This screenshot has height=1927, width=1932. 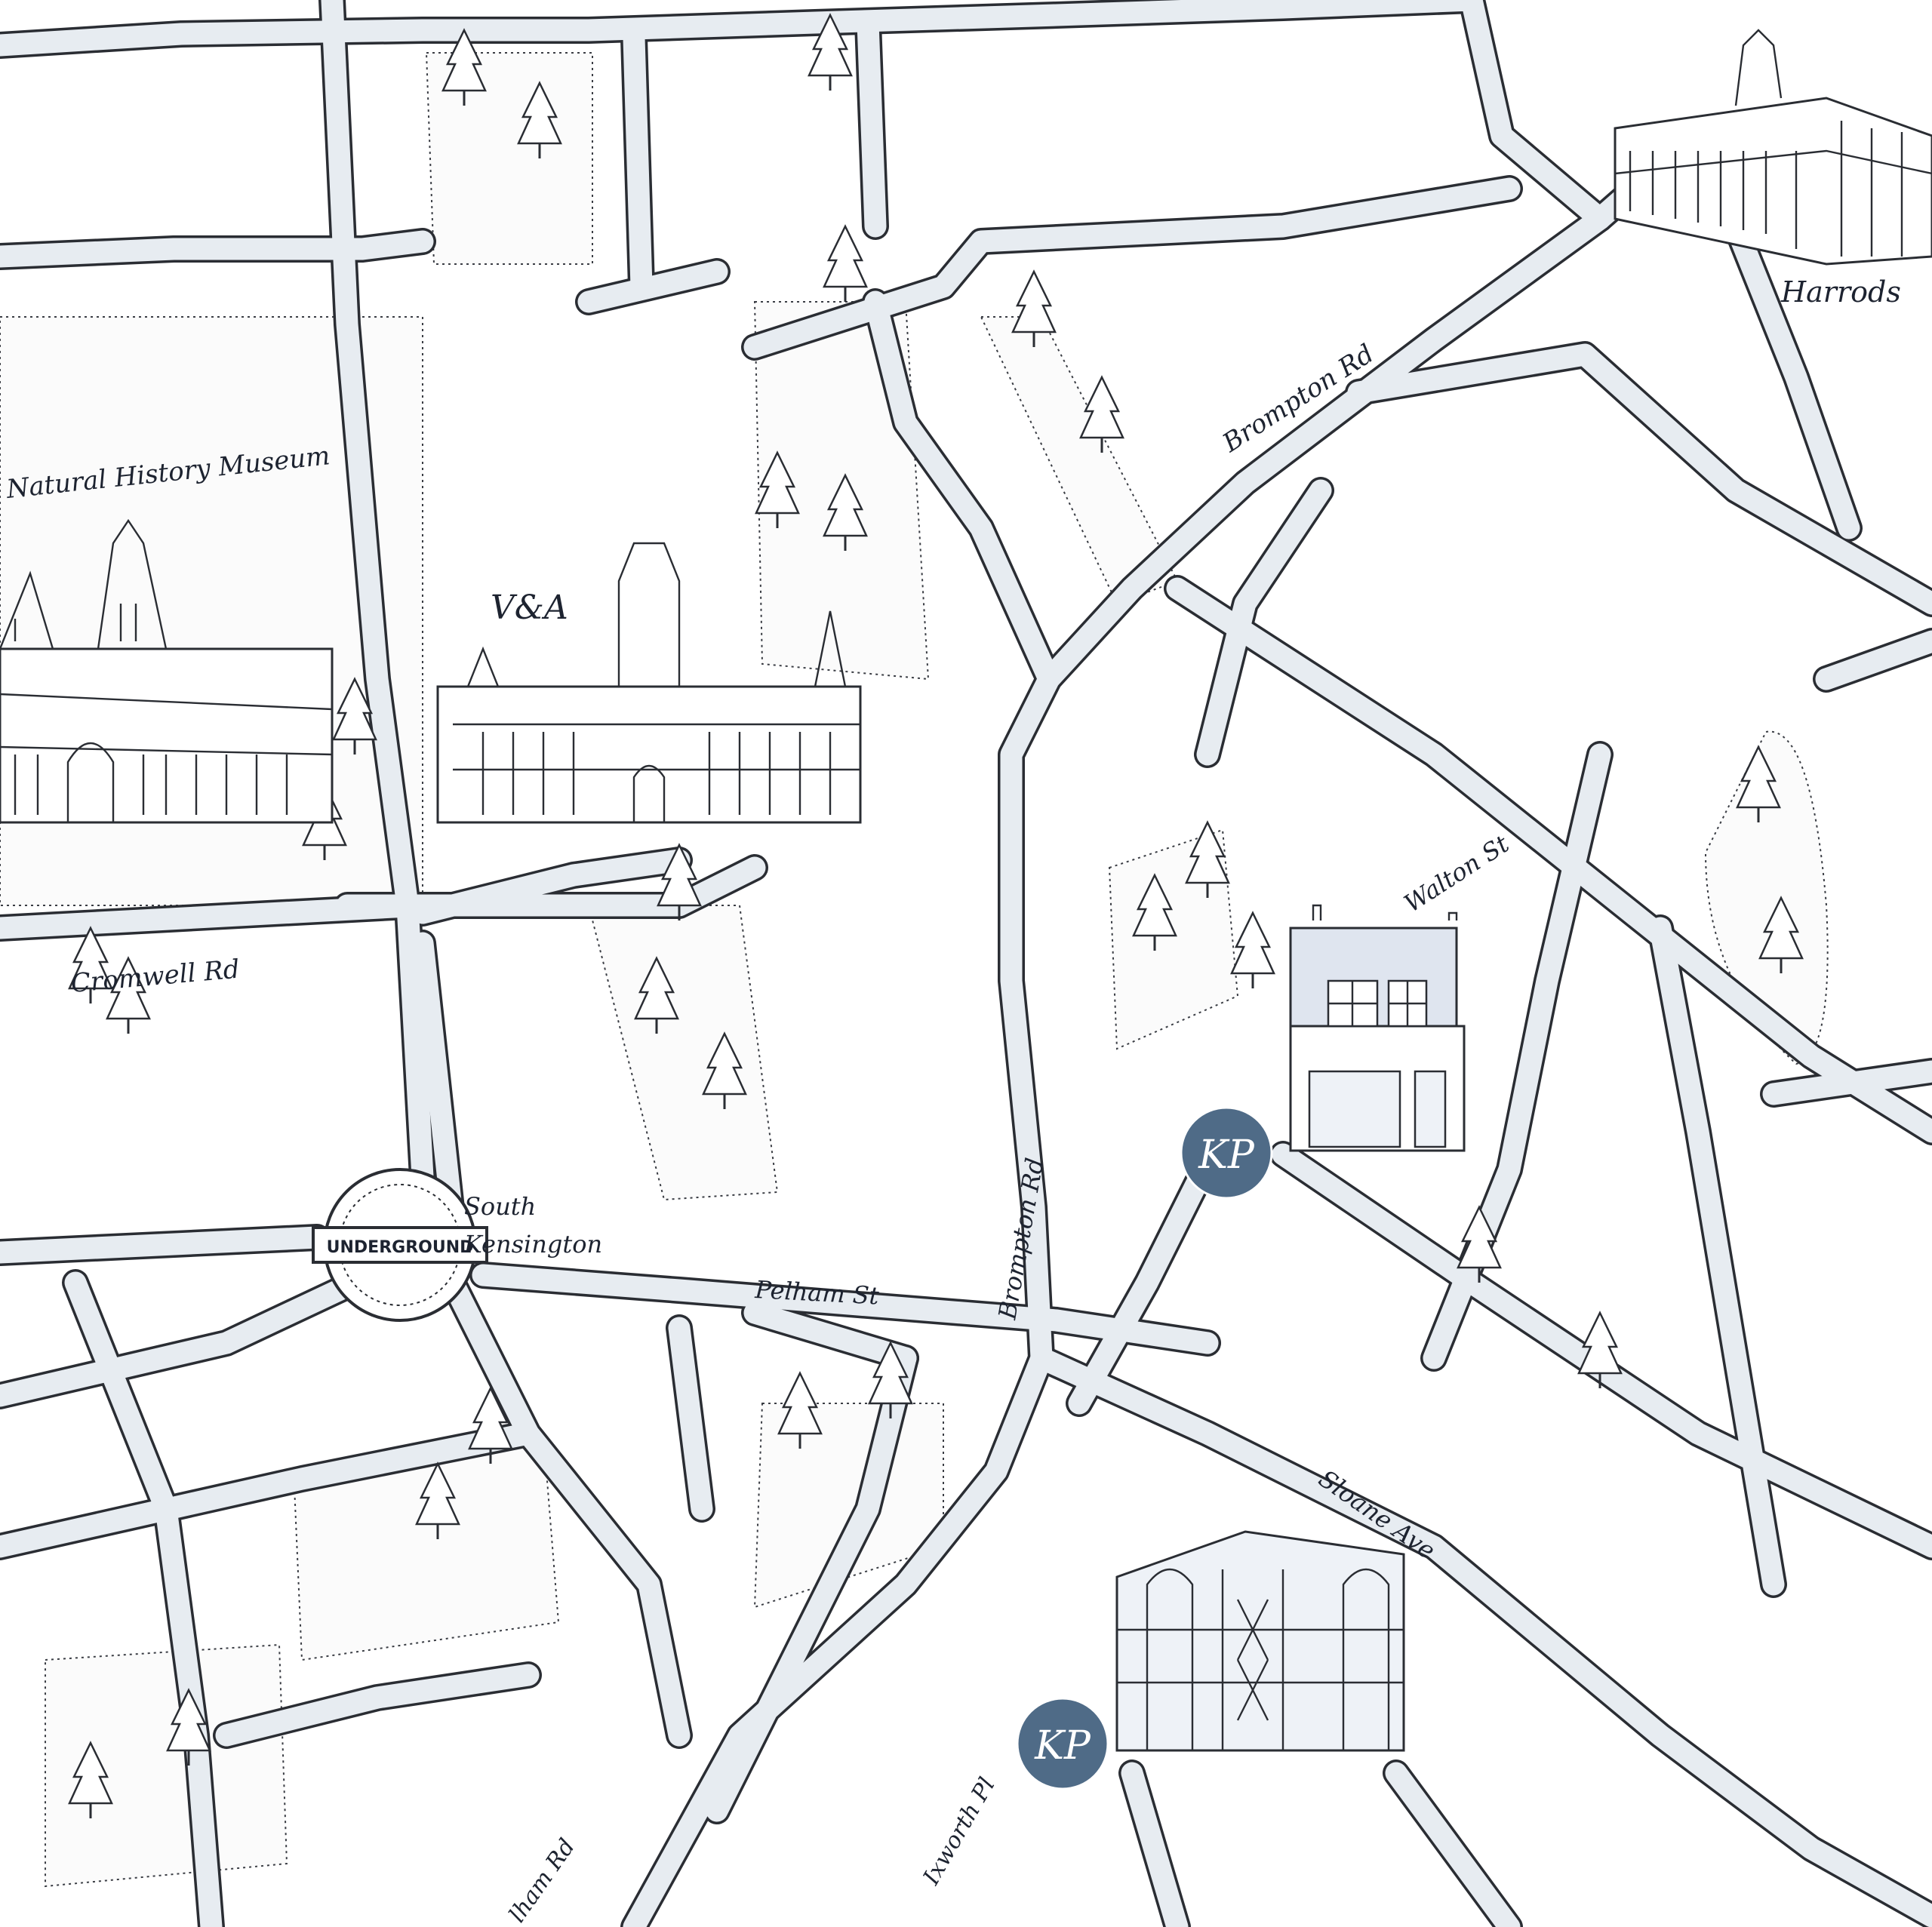 I want to click on kp-marker-walton: KP, so click(x=1226, y=1153).